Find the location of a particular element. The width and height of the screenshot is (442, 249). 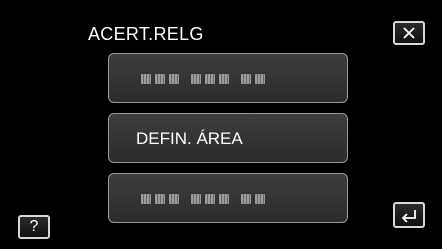

close-icon is located at coordinates (409, 33).